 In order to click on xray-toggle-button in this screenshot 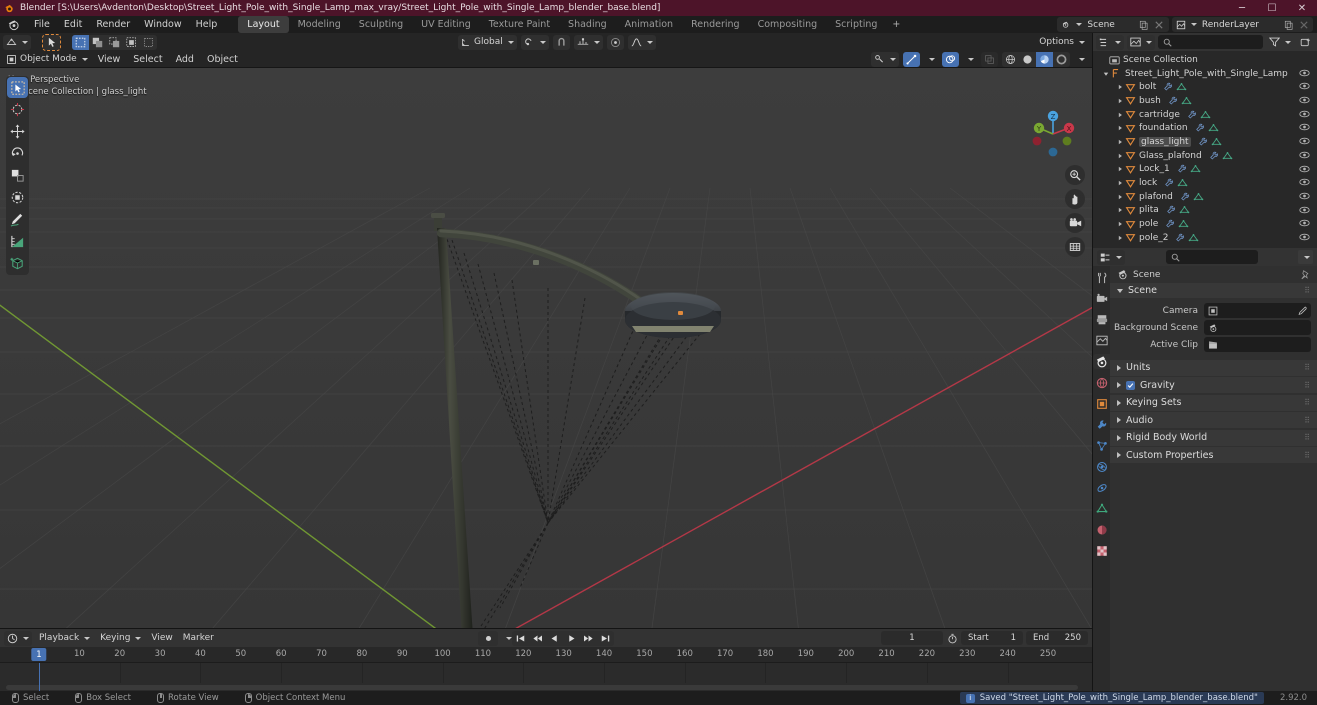, I will do `click(989, 59)`.